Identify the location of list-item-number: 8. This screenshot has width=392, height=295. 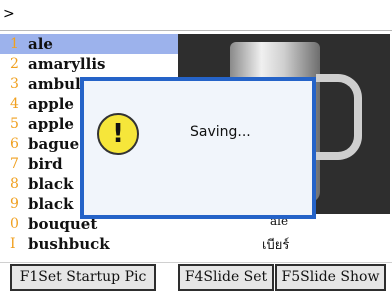
(14, 184).